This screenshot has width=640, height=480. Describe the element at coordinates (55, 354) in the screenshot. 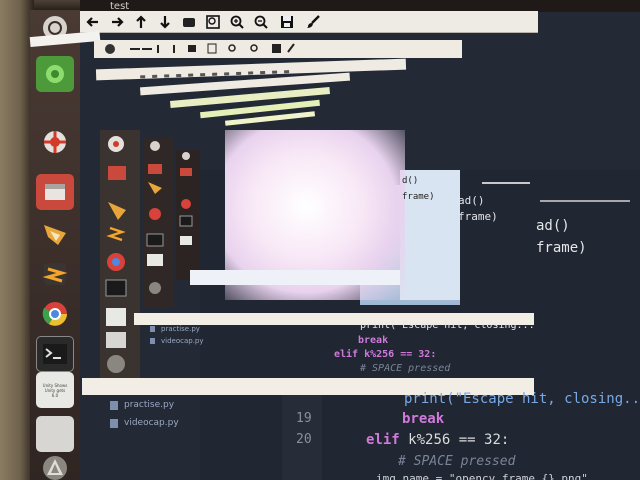

I see `terminal-icon` at that location.